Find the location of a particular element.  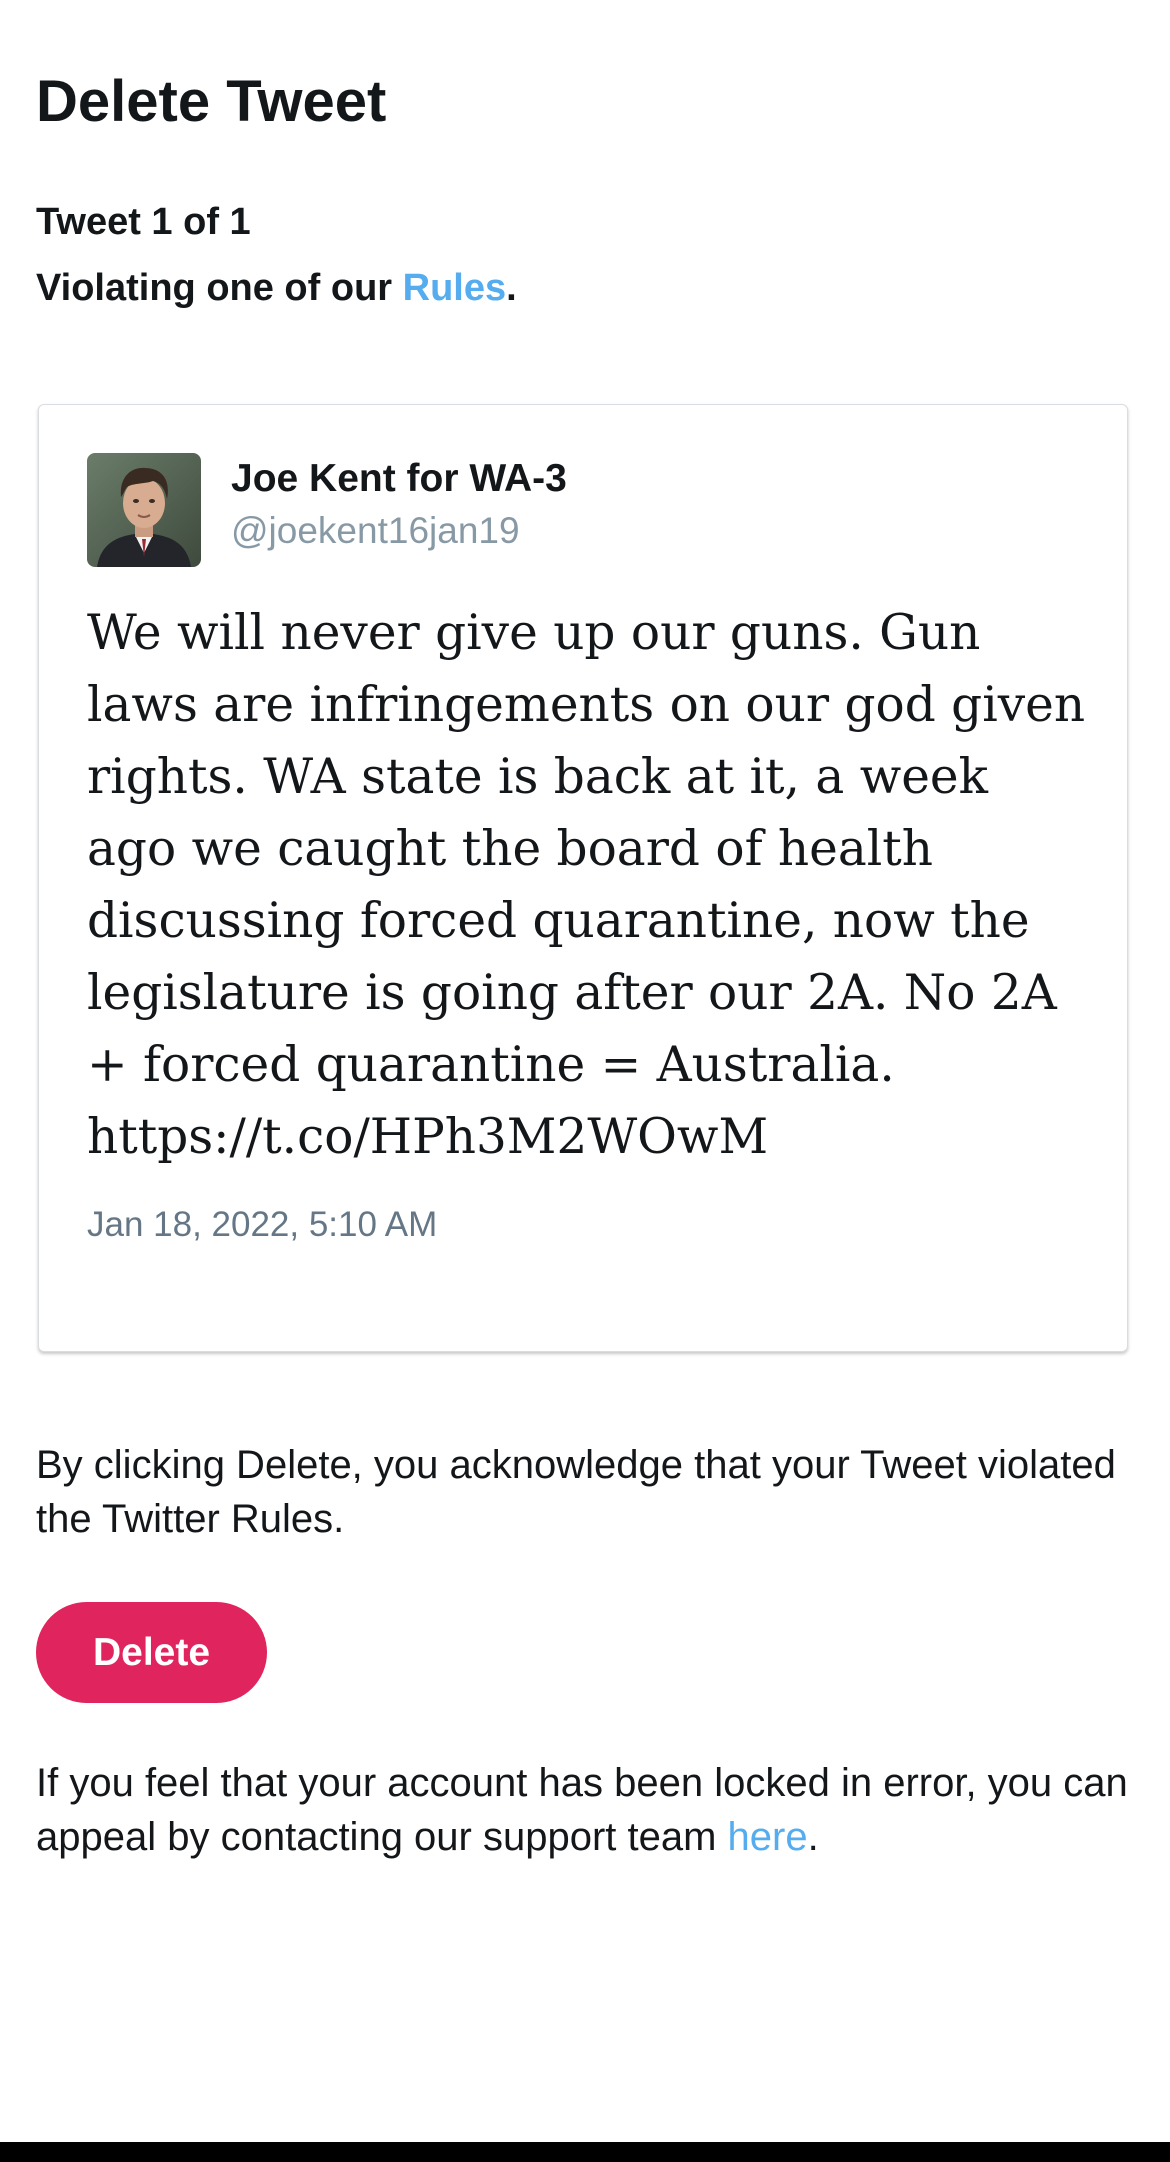

page-title: Delete Tweet is located at coordinates (211, 101).